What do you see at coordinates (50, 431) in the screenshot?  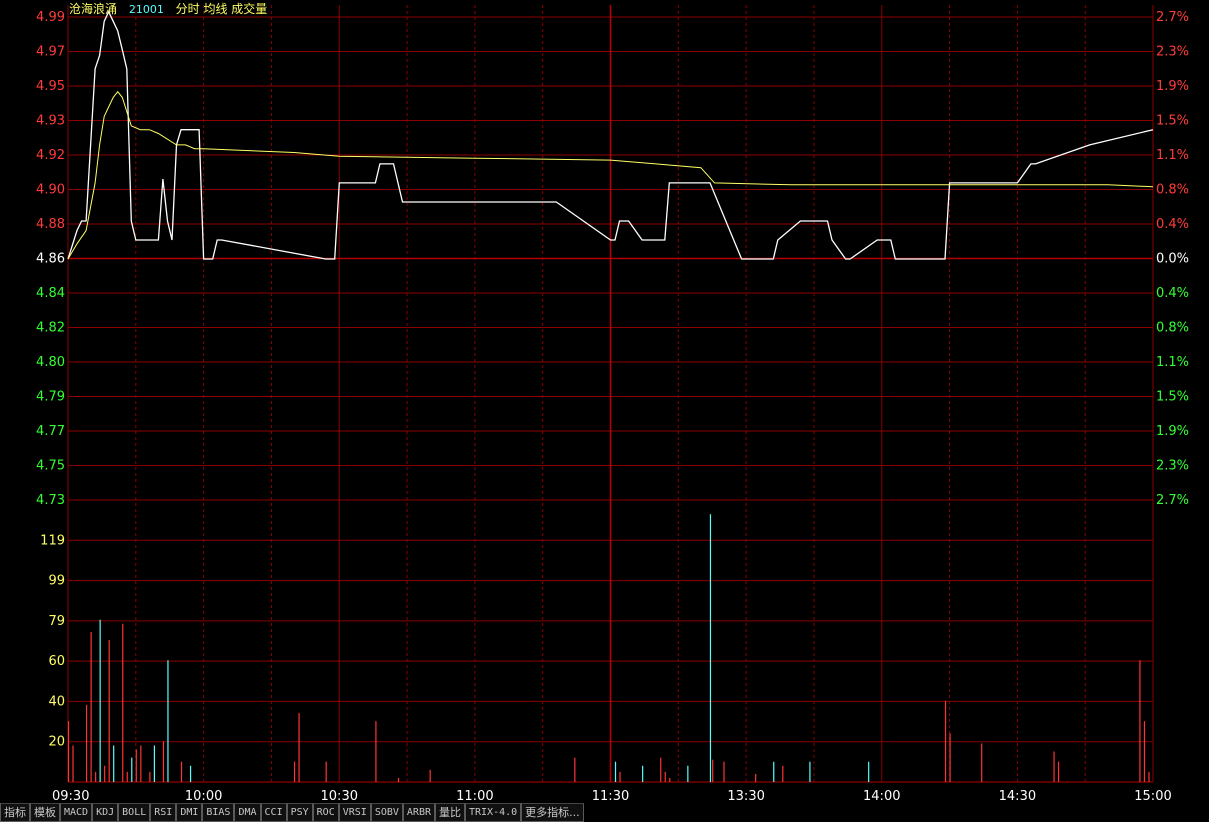 I see `price-tick-label: 4.77` at bounding box center [50, 431].